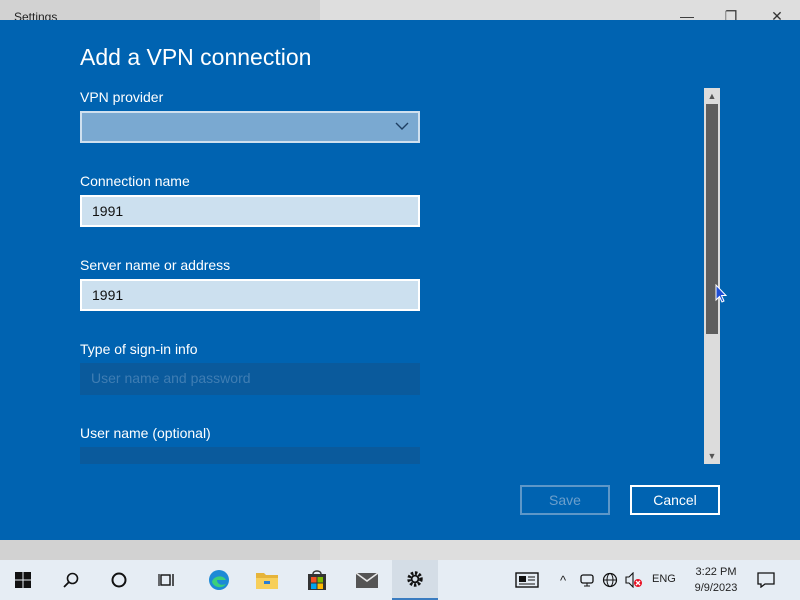  I want to click on taskbar: ^ ENG 3:22 PM 9/9/2023, so click(400, 580).